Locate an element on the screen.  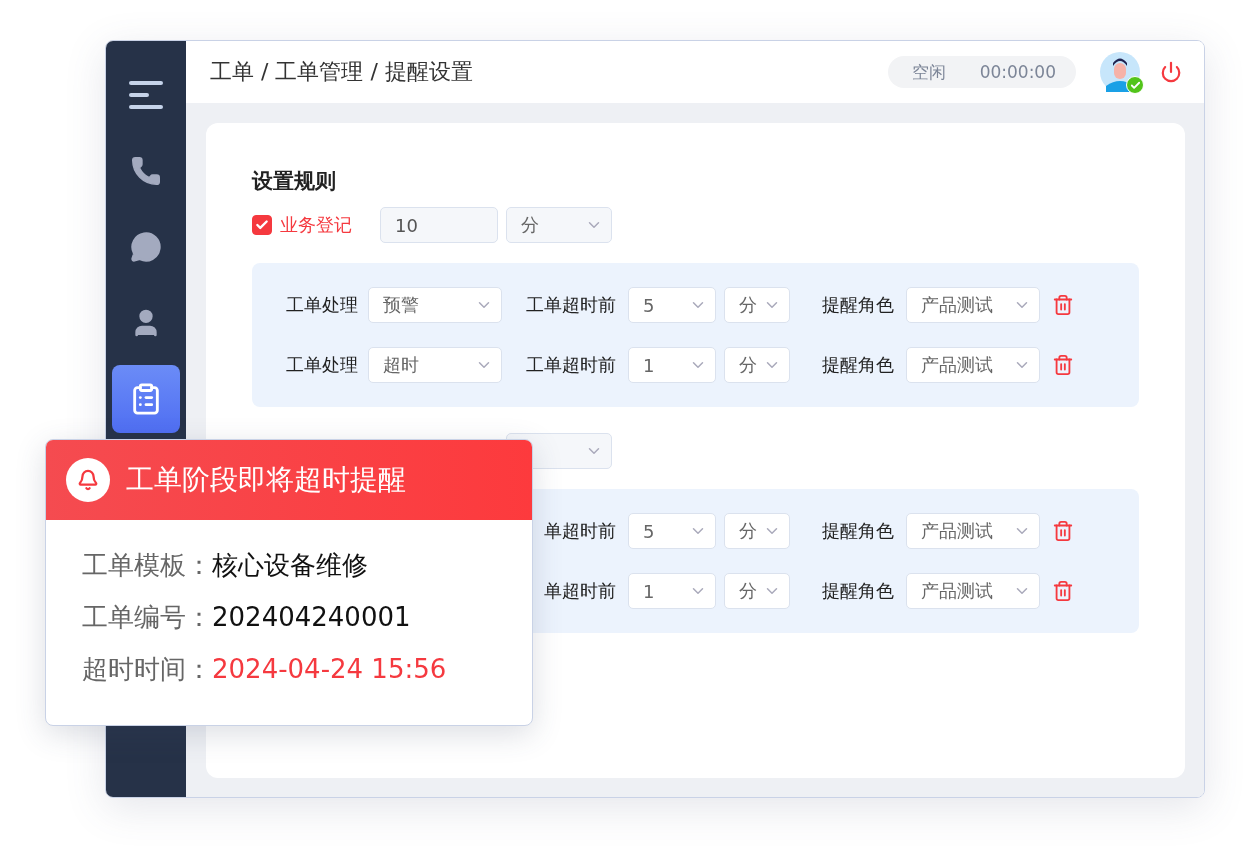
info-label: 工单模板： is located at coordinates (147, 565).